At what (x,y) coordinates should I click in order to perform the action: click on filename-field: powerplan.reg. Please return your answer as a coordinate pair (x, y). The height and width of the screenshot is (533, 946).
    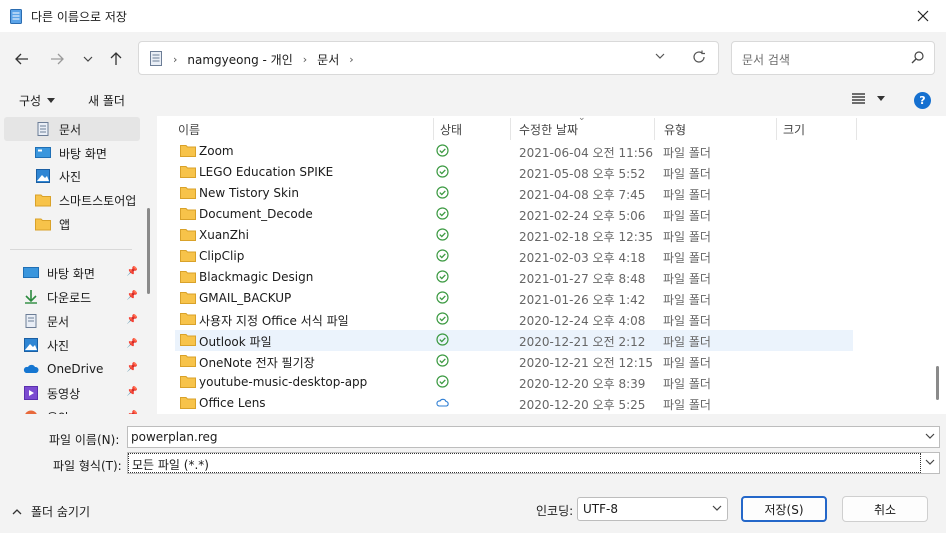
    Looking at the image, I should click on (533, 437).